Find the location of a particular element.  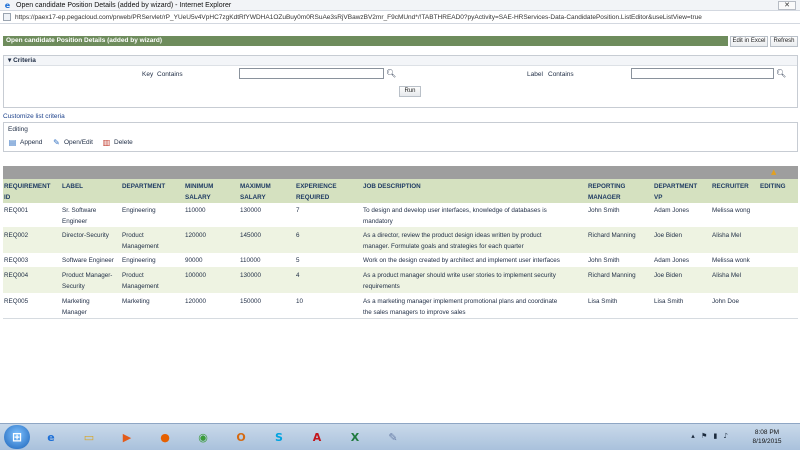

cell-label-2: Security is located at coordinates (73, 286).